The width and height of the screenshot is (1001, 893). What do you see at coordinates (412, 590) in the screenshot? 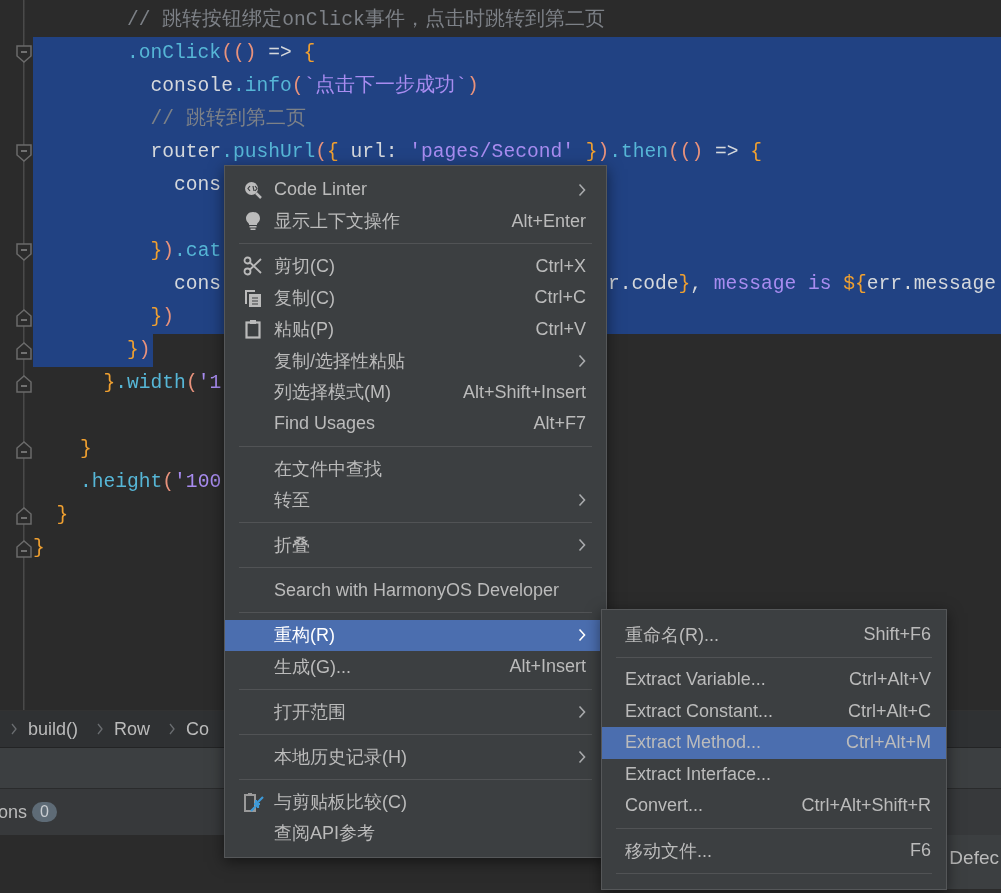
I see `menu-item: Search with HarmonyOS Developer` at bounding box center [412, 590].